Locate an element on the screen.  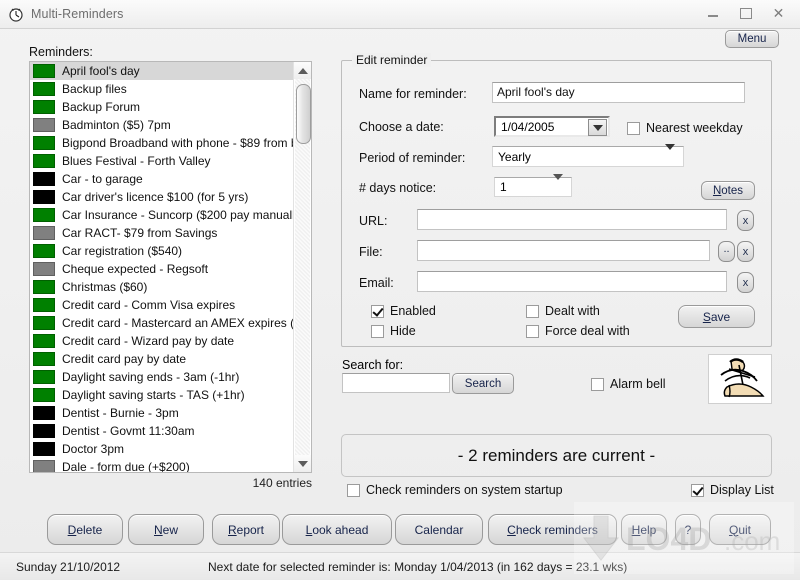
list-item: Dale - form due (+$200) is located at coordinates (162, 465).